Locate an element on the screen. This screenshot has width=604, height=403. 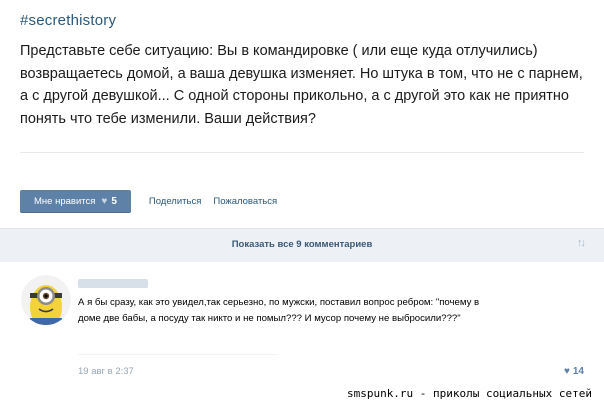
comment-like-button: ♥ 14 is located at coordinates (574, 371).